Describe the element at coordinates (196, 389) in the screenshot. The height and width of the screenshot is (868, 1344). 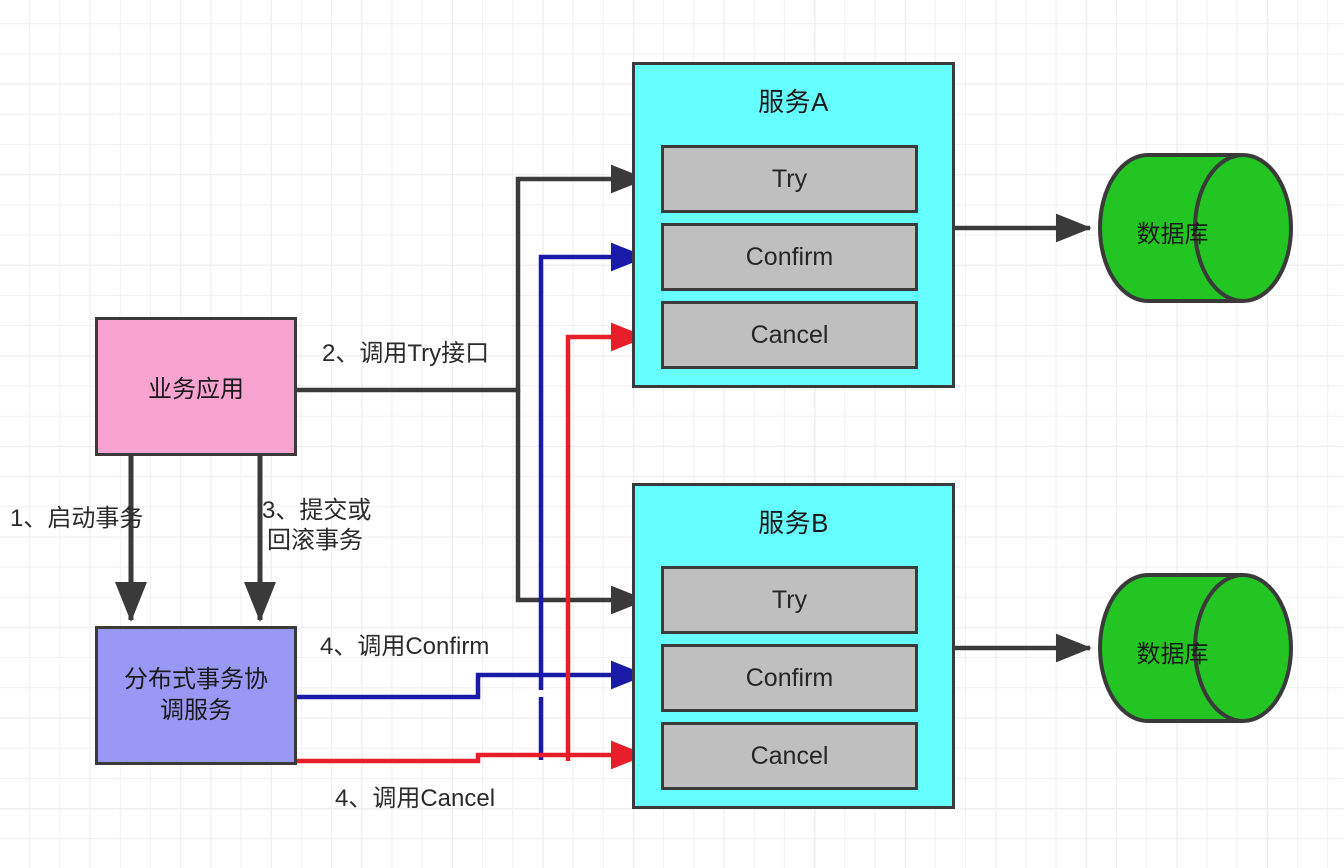
I see `business-application-label: 业务应用` at that location.